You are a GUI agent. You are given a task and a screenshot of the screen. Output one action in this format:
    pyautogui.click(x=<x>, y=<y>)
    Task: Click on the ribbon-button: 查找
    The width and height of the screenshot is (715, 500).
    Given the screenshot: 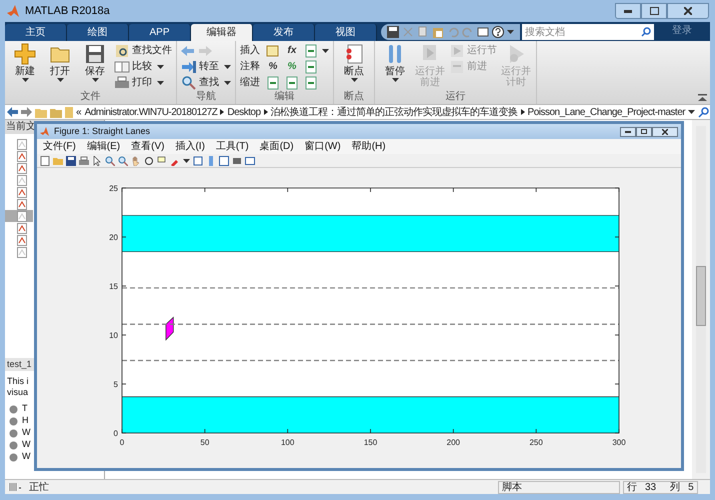 What is the action you would take?
    pyautogui.click(x=206, y=82)
    